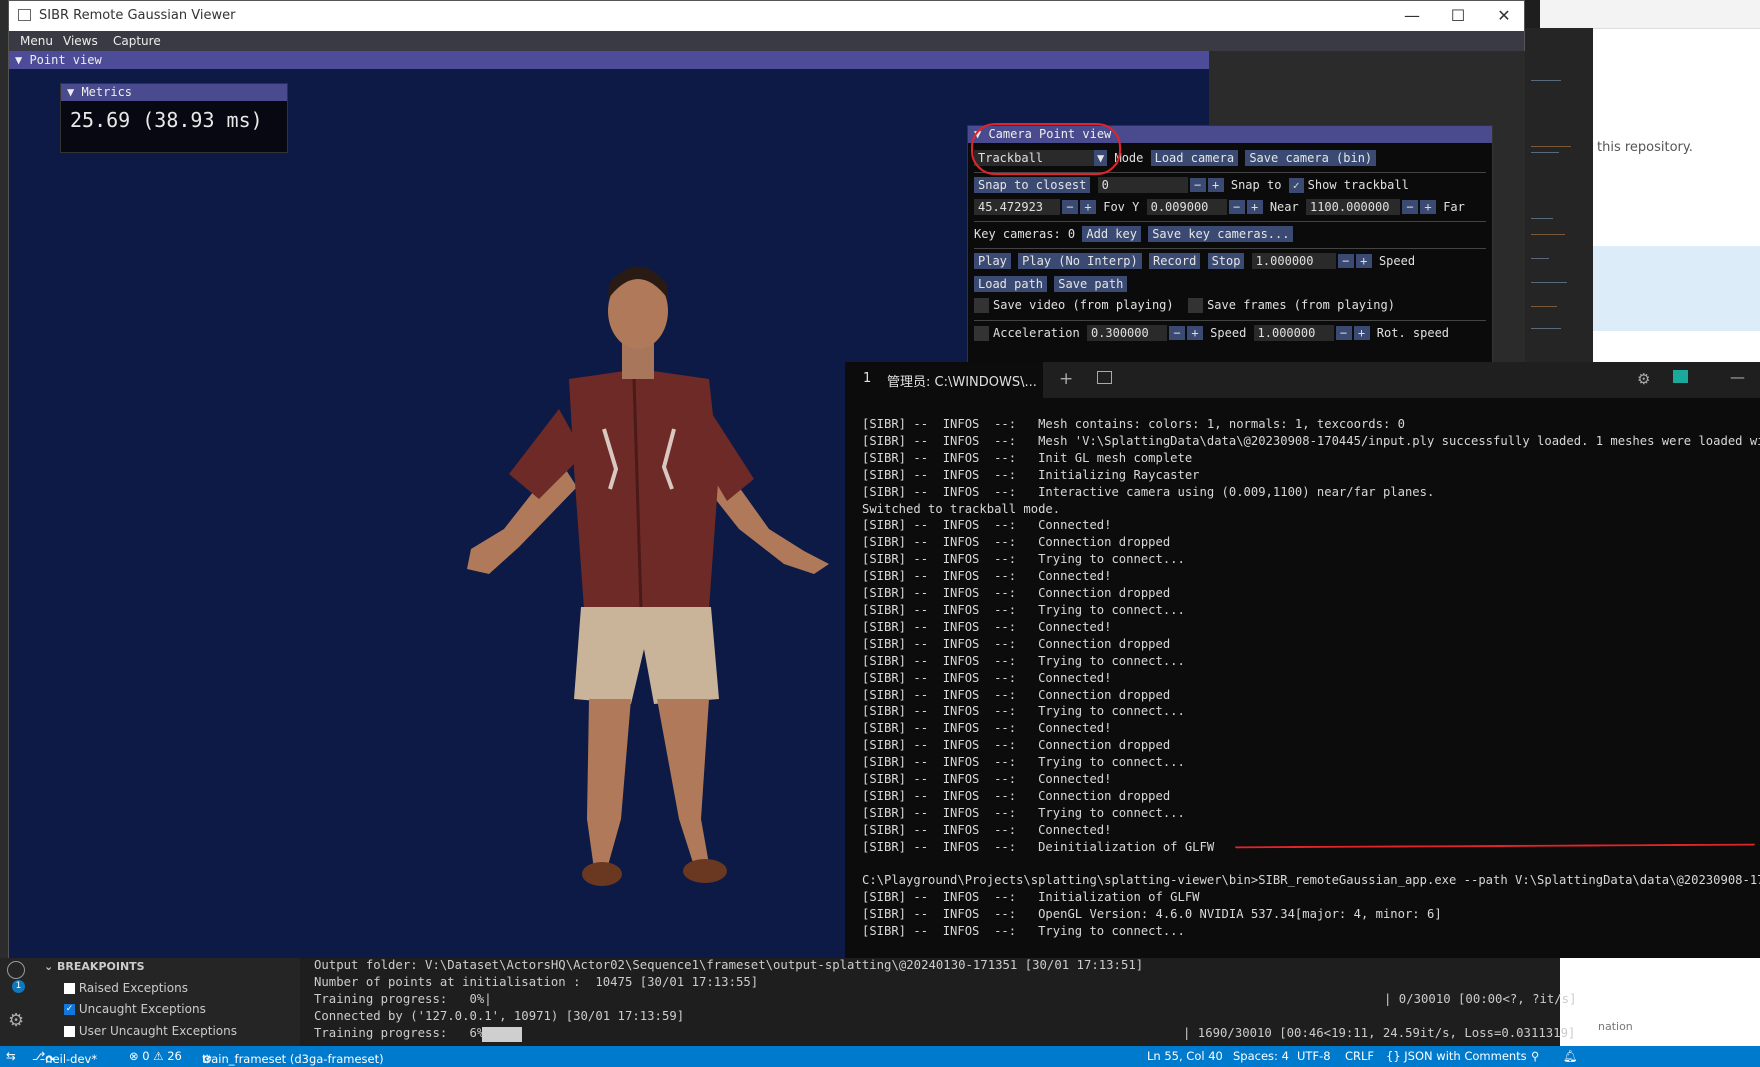 The width and height of the screenshot is (1760, 1067). I want to click on terminal-tab-number: 1, so click(867, 378).